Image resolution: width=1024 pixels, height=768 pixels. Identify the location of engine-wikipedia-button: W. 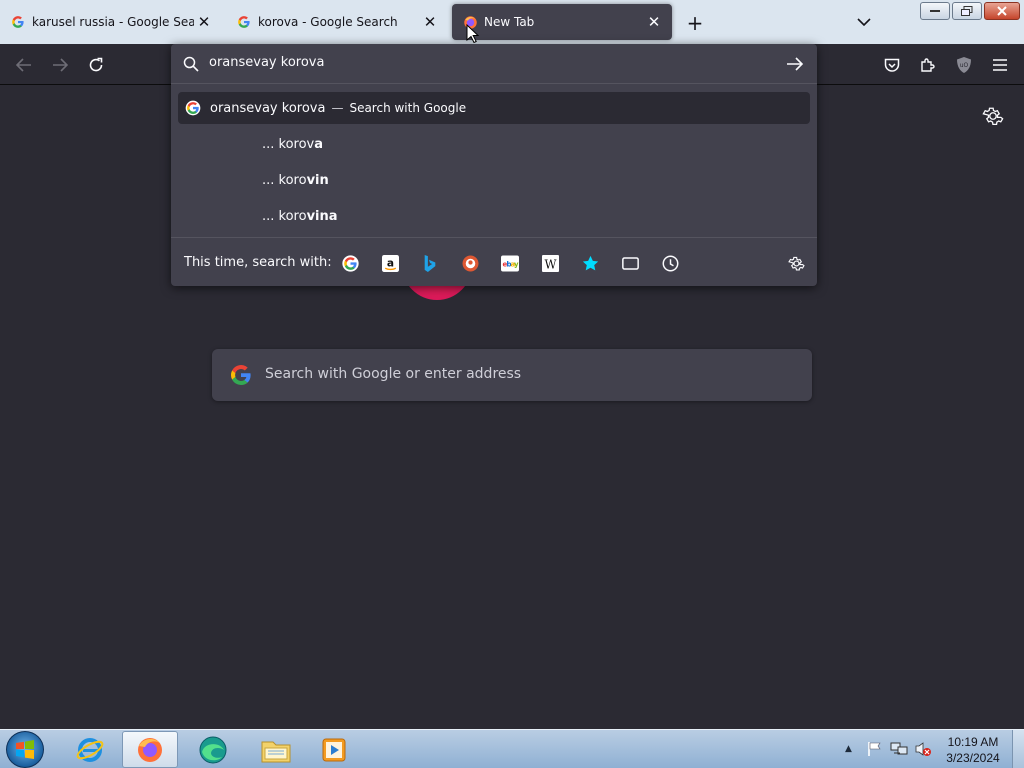
(550, 263).